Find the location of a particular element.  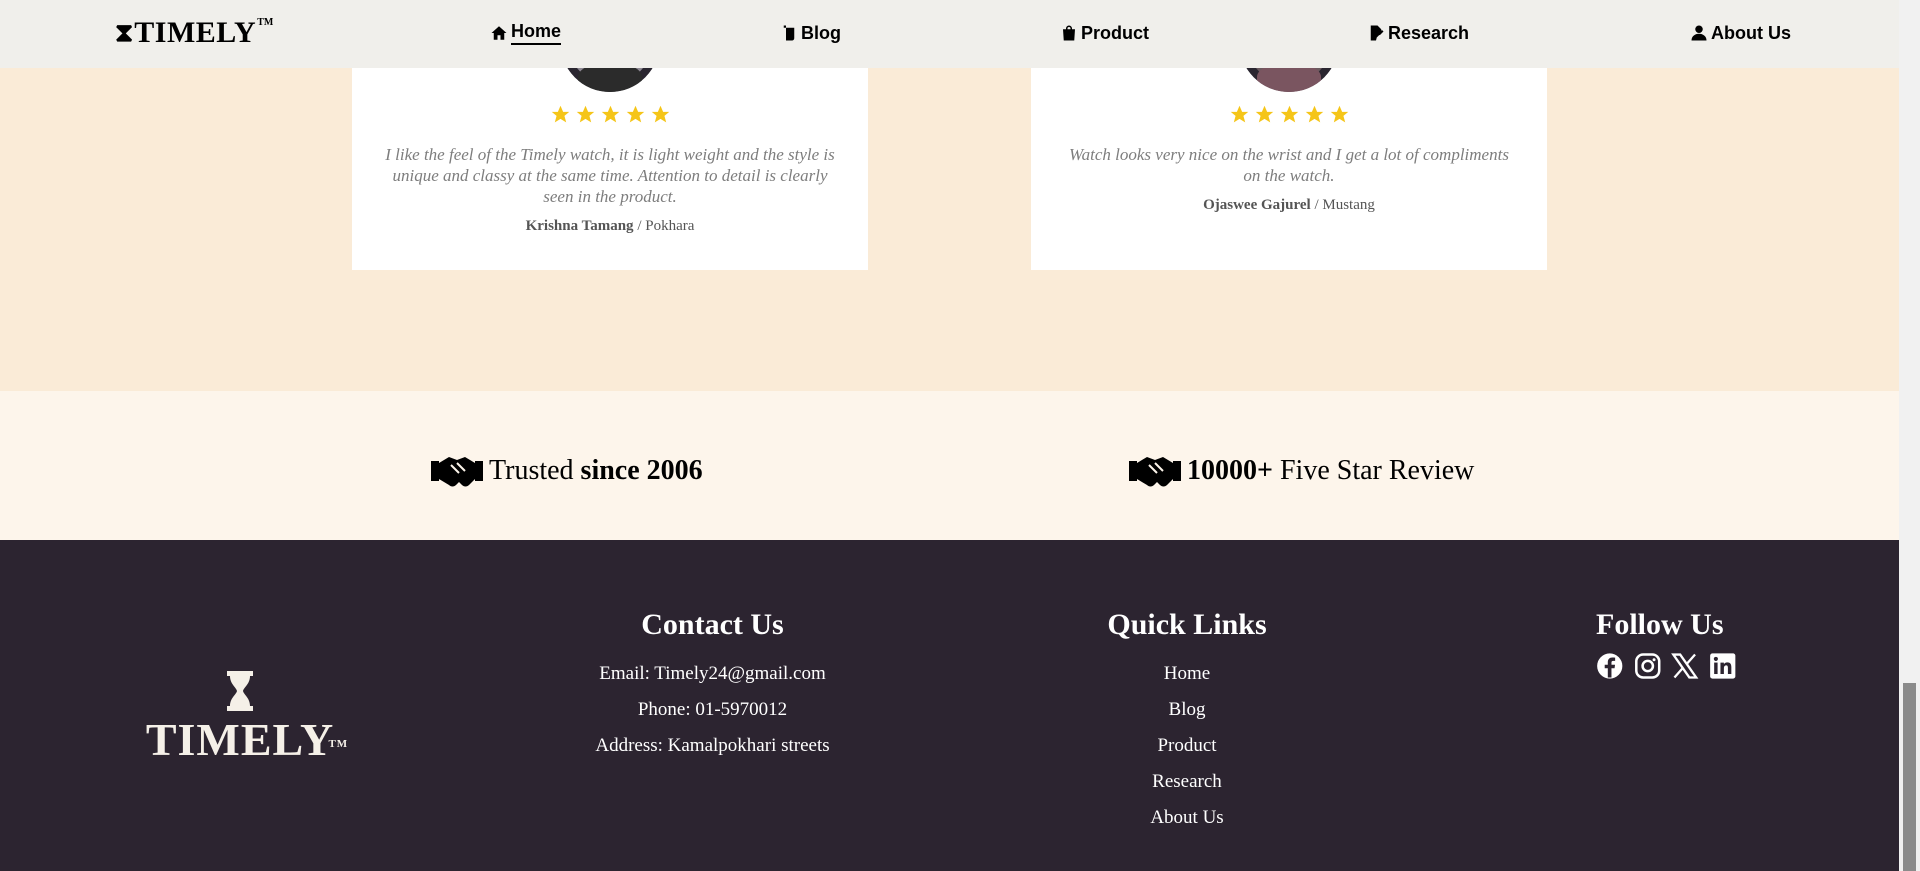

nav-blog: Blog is located at coordinates (810, 33).